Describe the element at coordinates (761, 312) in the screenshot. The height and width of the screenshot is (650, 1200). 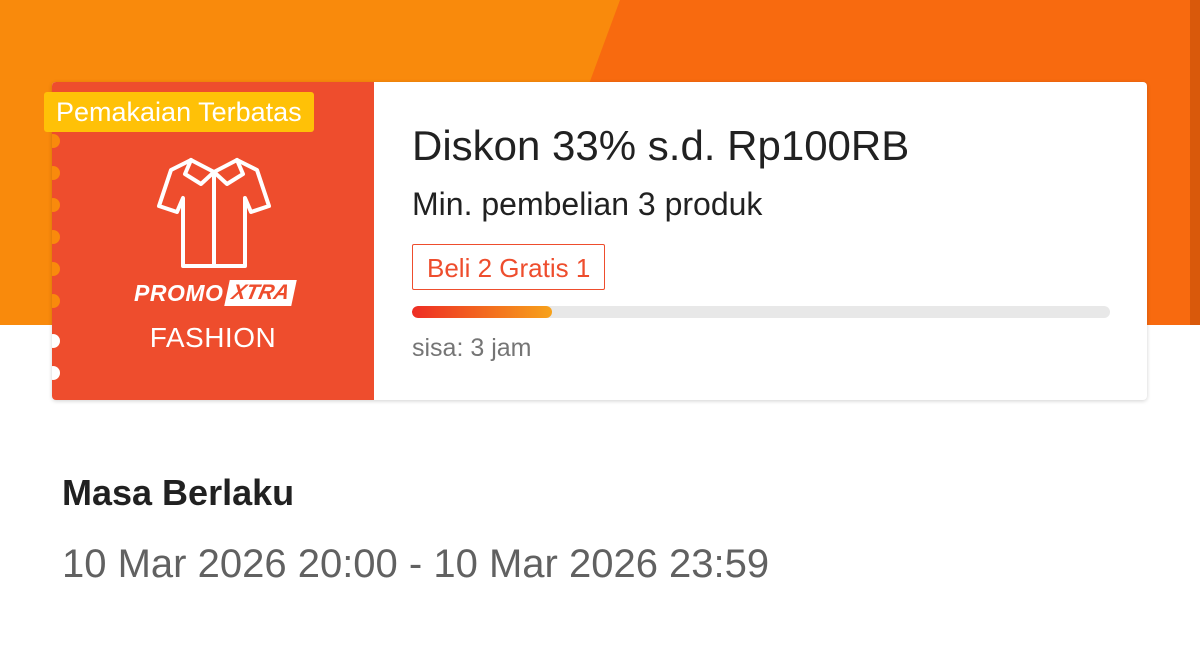
I see `usage-progress-bar` at that location.